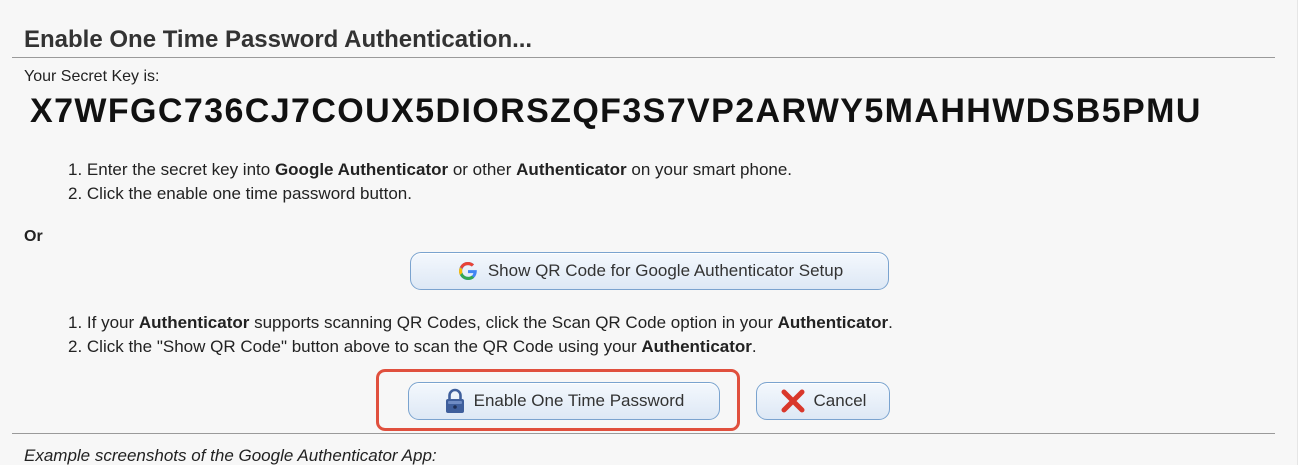  What do you see at coordinates (643, 433) in the screenshot?
I see `section-divider` at bounding box center [643, 433].